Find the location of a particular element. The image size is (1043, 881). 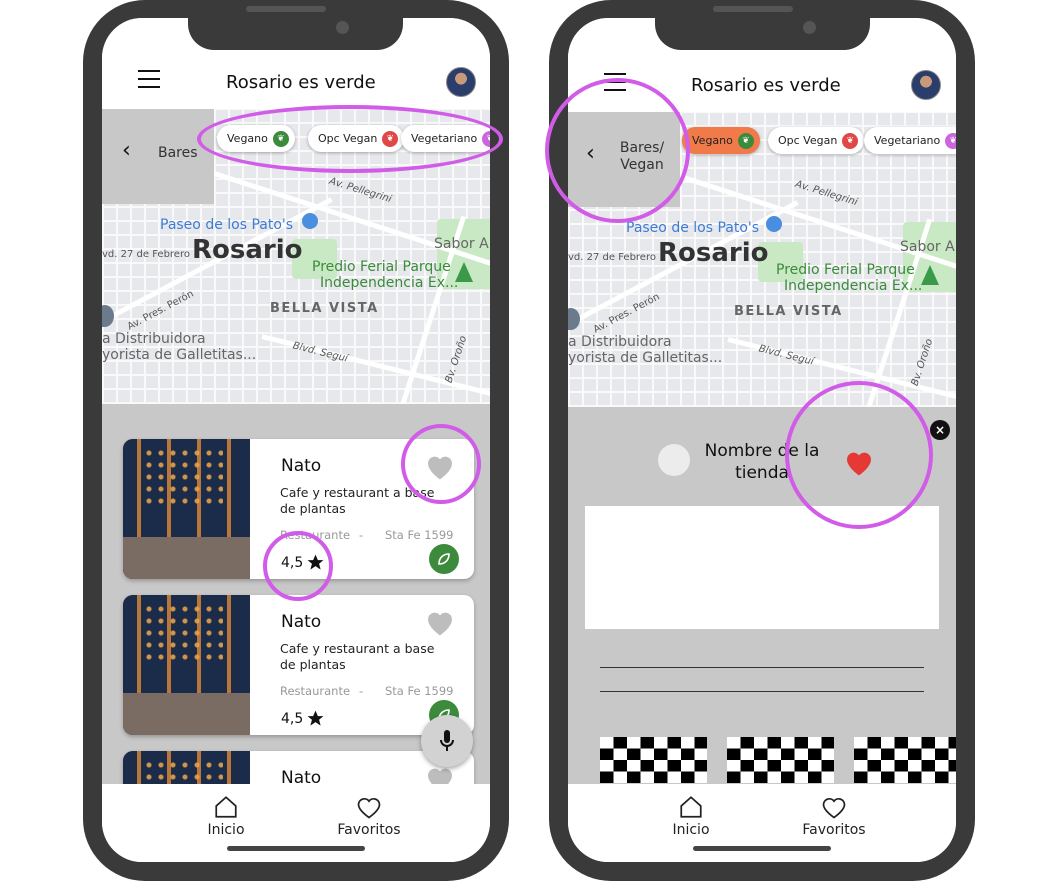

star-icon is located at coordinates (315, 718).